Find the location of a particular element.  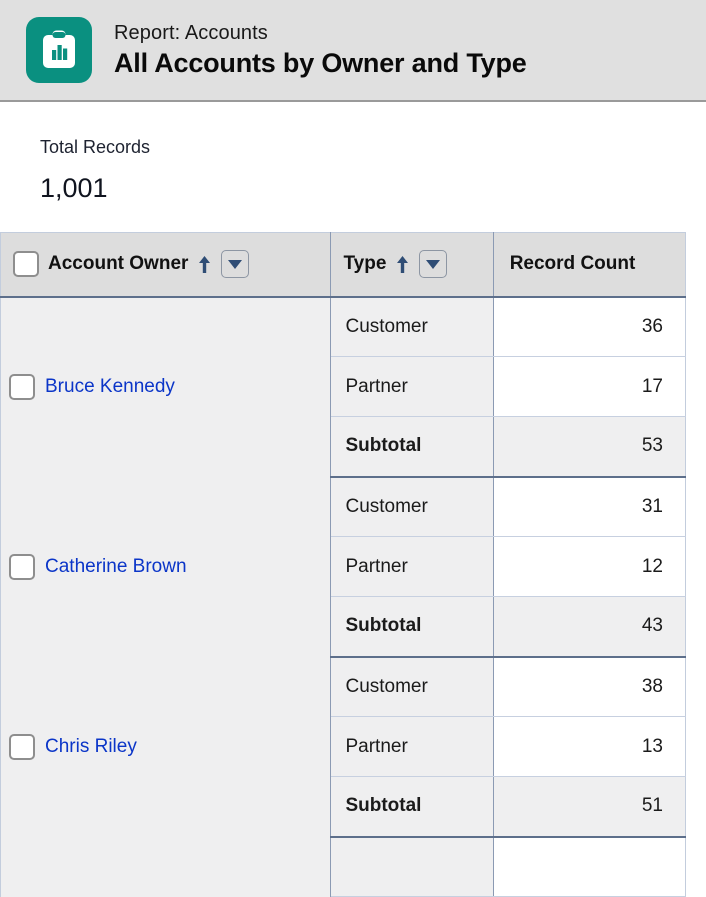

owner-link: Bruce Kennedy is located at coordinates (110, 387).